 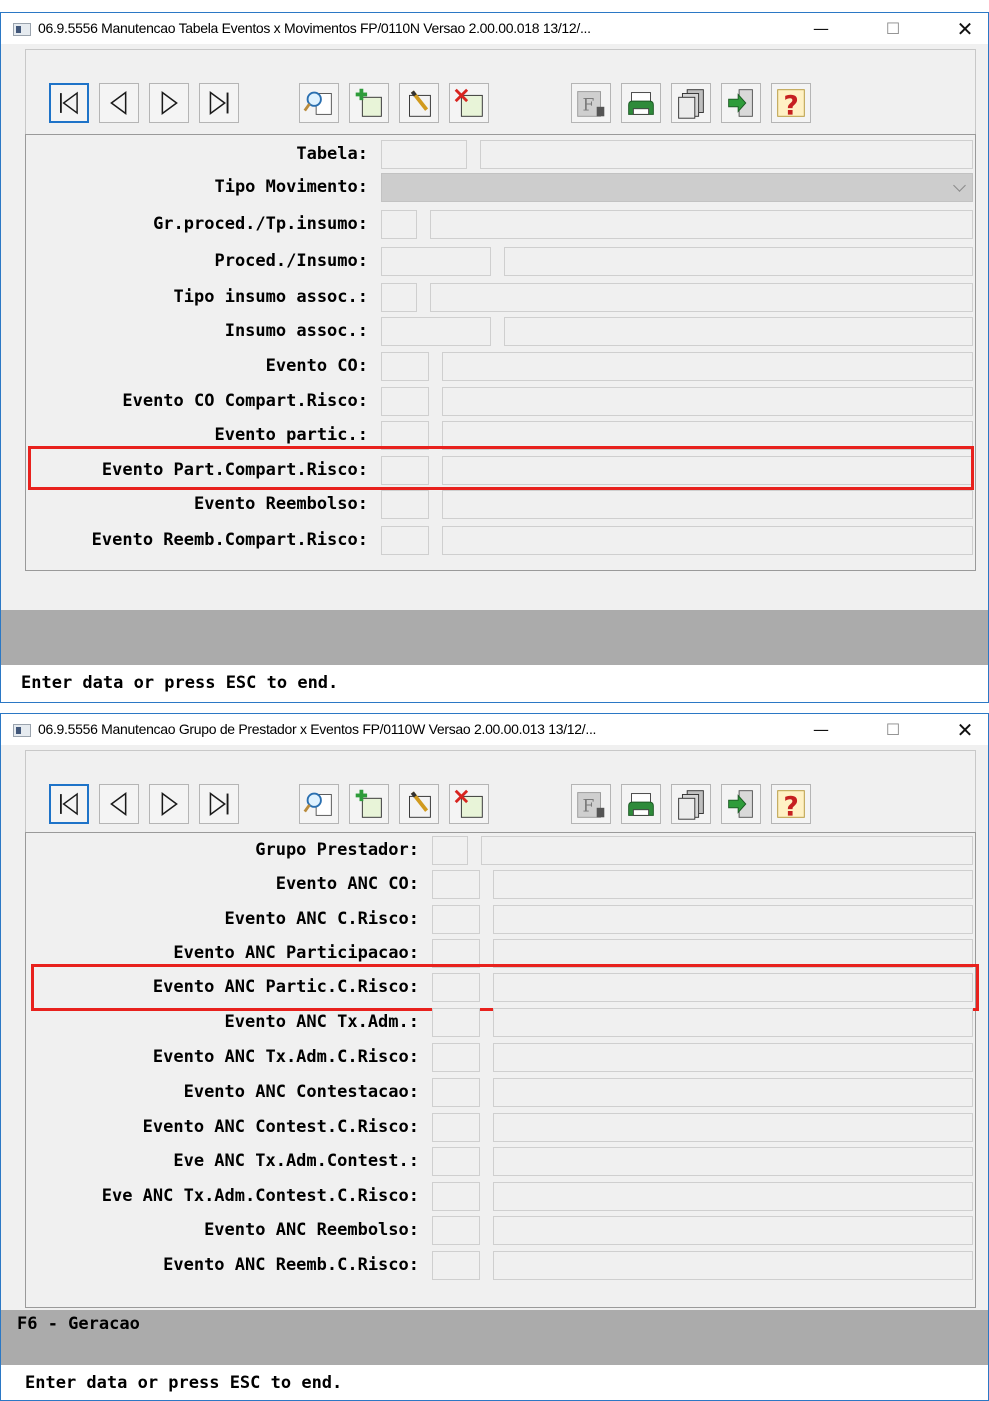 What do you see at coordinates (291, 435) in the screenshot?
I see `field-label: Evento partic.:` at bounding box center [291, 435].